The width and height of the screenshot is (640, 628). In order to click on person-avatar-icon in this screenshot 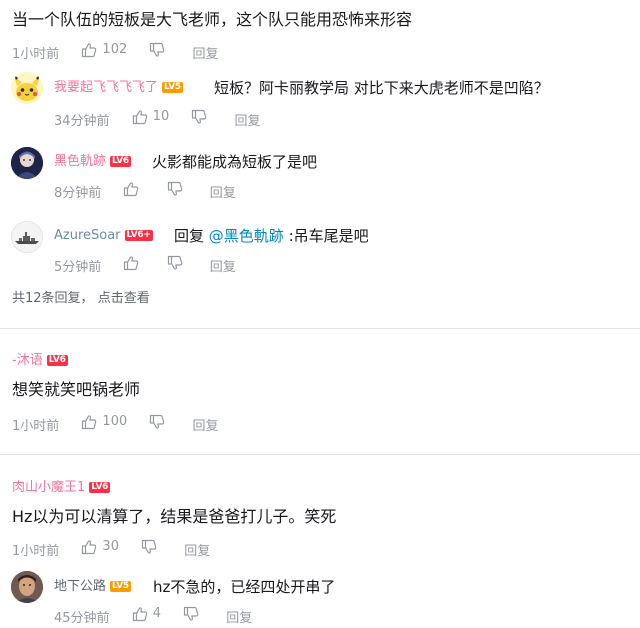, I will do `click(27, 587)`.